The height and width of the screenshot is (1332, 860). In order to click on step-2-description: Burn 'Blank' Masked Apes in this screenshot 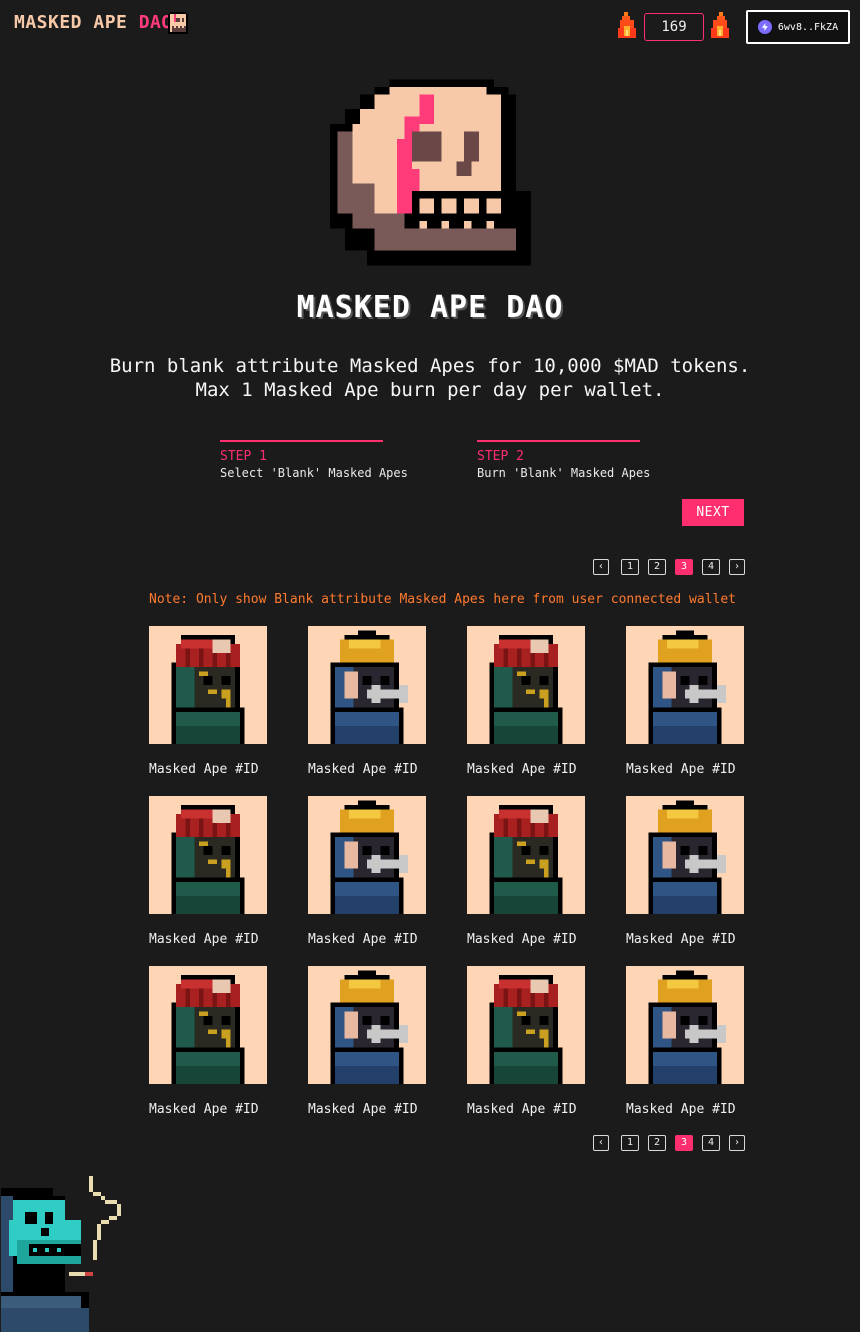, I will do `click(564, 473)`.